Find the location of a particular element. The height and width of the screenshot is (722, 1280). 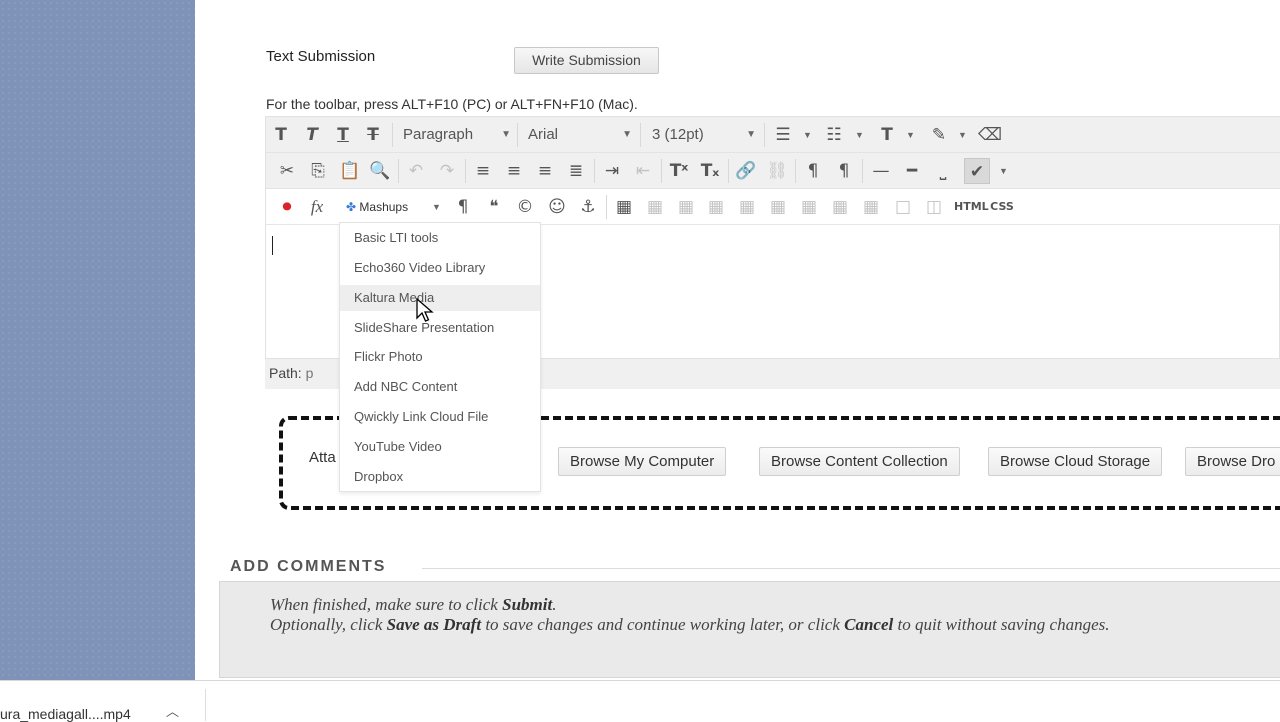

browse-my-computer-button: Browse My Computer is located at coordinates (642, 461).